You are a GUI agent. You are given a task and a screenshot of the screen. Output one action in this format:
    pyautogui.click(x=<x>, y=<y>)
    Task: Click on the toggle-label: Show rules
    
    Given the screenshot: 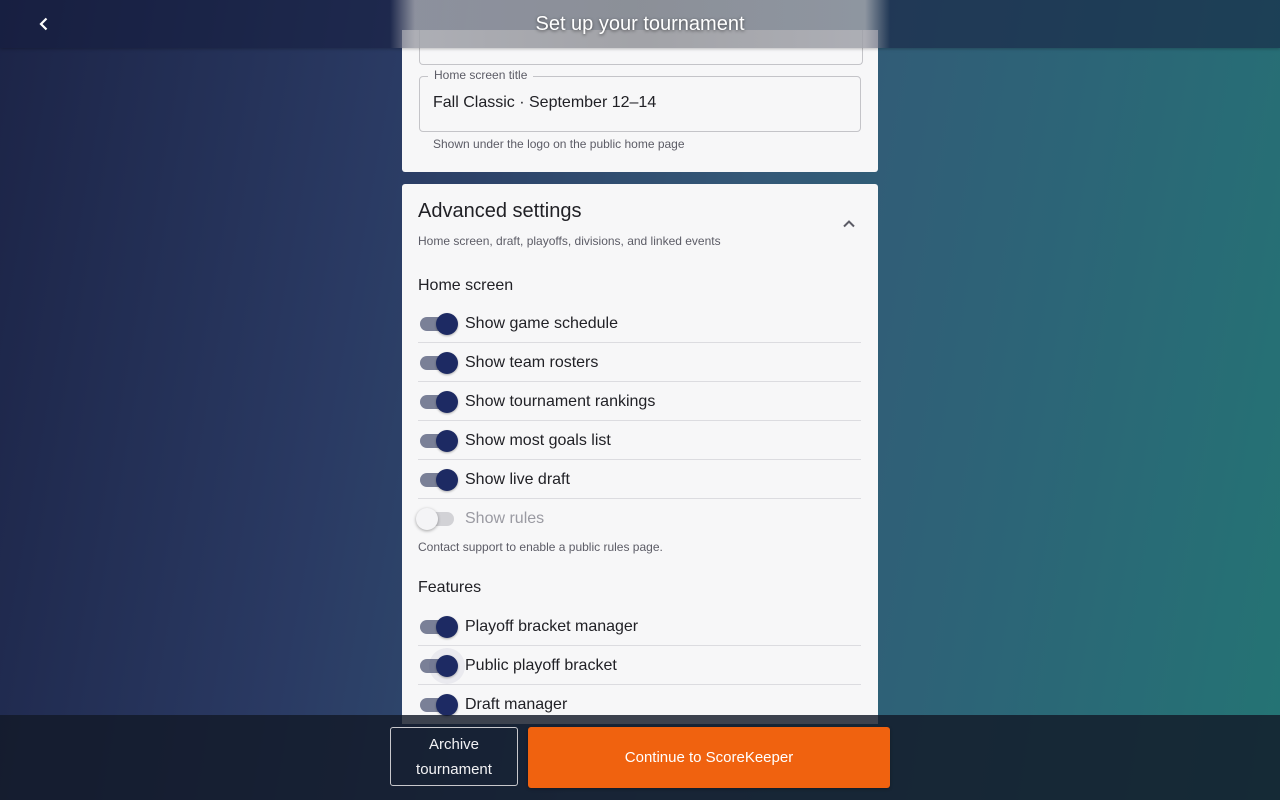 What is the action you would take?
    pyautogui.click(x=505, y=518)
    